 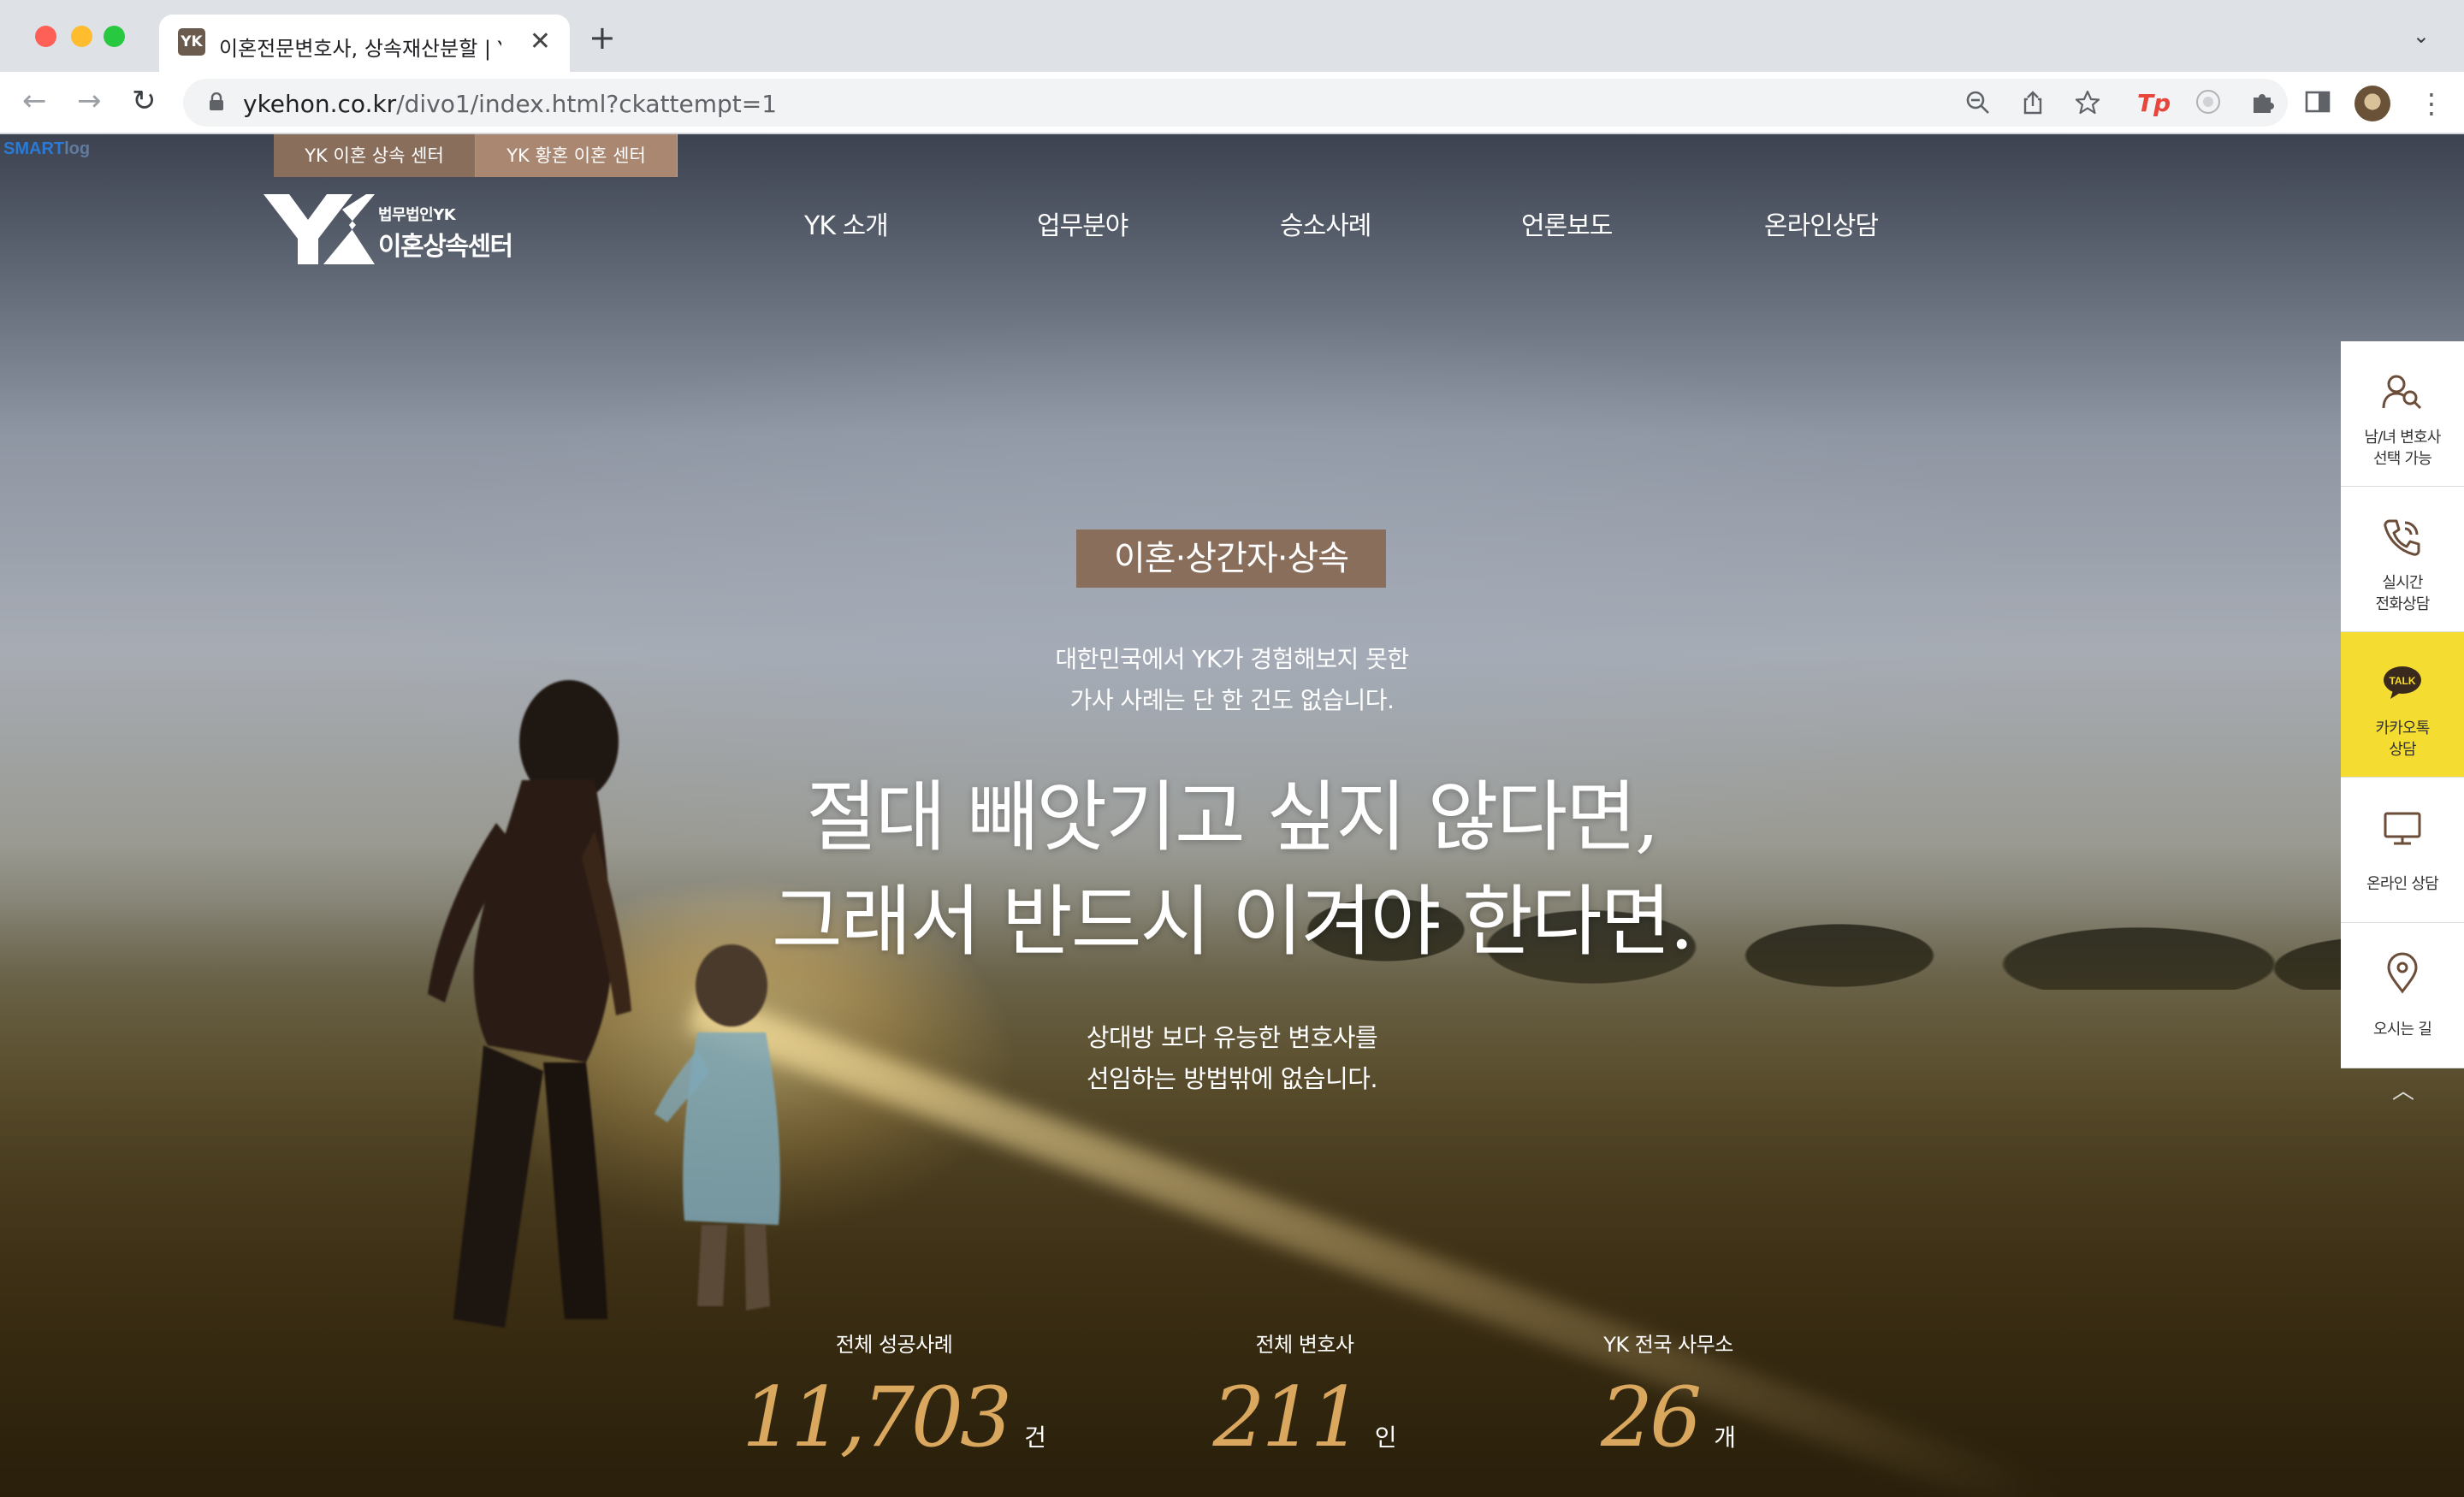 What do you see at coordinates (846, 223) in the screenshot?
I see `nav-item-about: YK 소개` at bounding box center [846, 223].